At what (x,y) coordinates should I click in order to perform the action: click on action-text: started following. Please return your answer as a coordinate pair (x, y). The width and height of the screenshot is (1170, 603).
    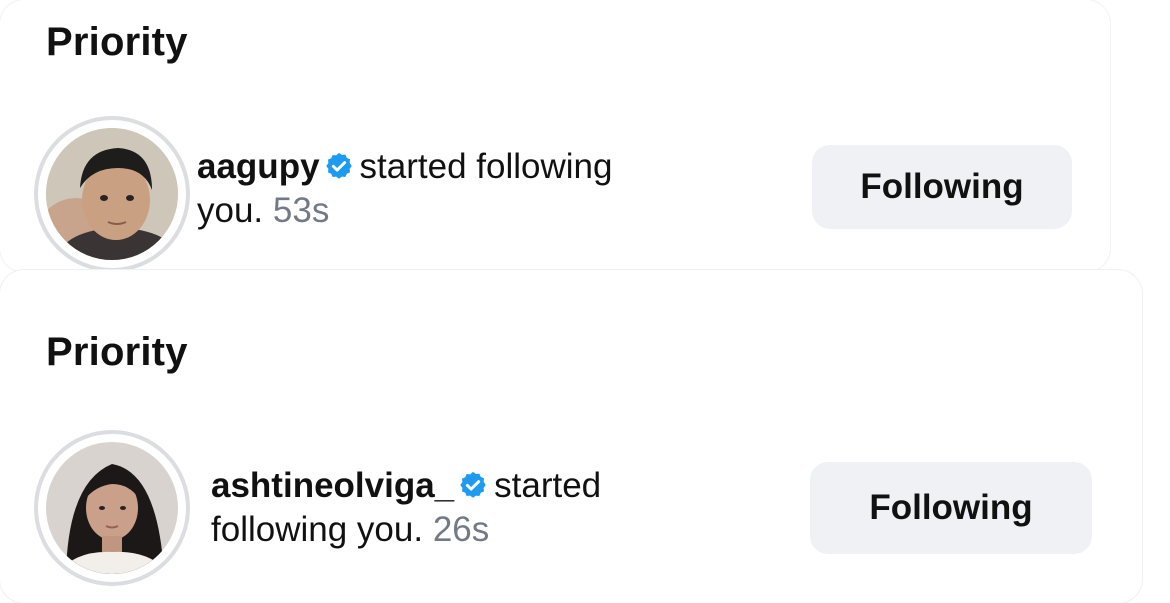
    Looking at the image, I should click on (486, 166).